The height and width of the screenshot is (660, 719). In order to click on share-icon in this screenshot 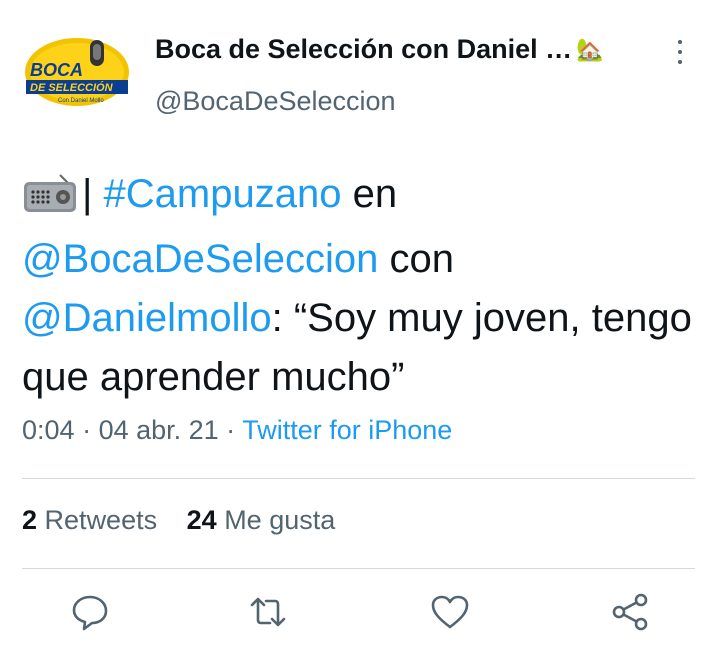, I will do `click(630, 612)`.